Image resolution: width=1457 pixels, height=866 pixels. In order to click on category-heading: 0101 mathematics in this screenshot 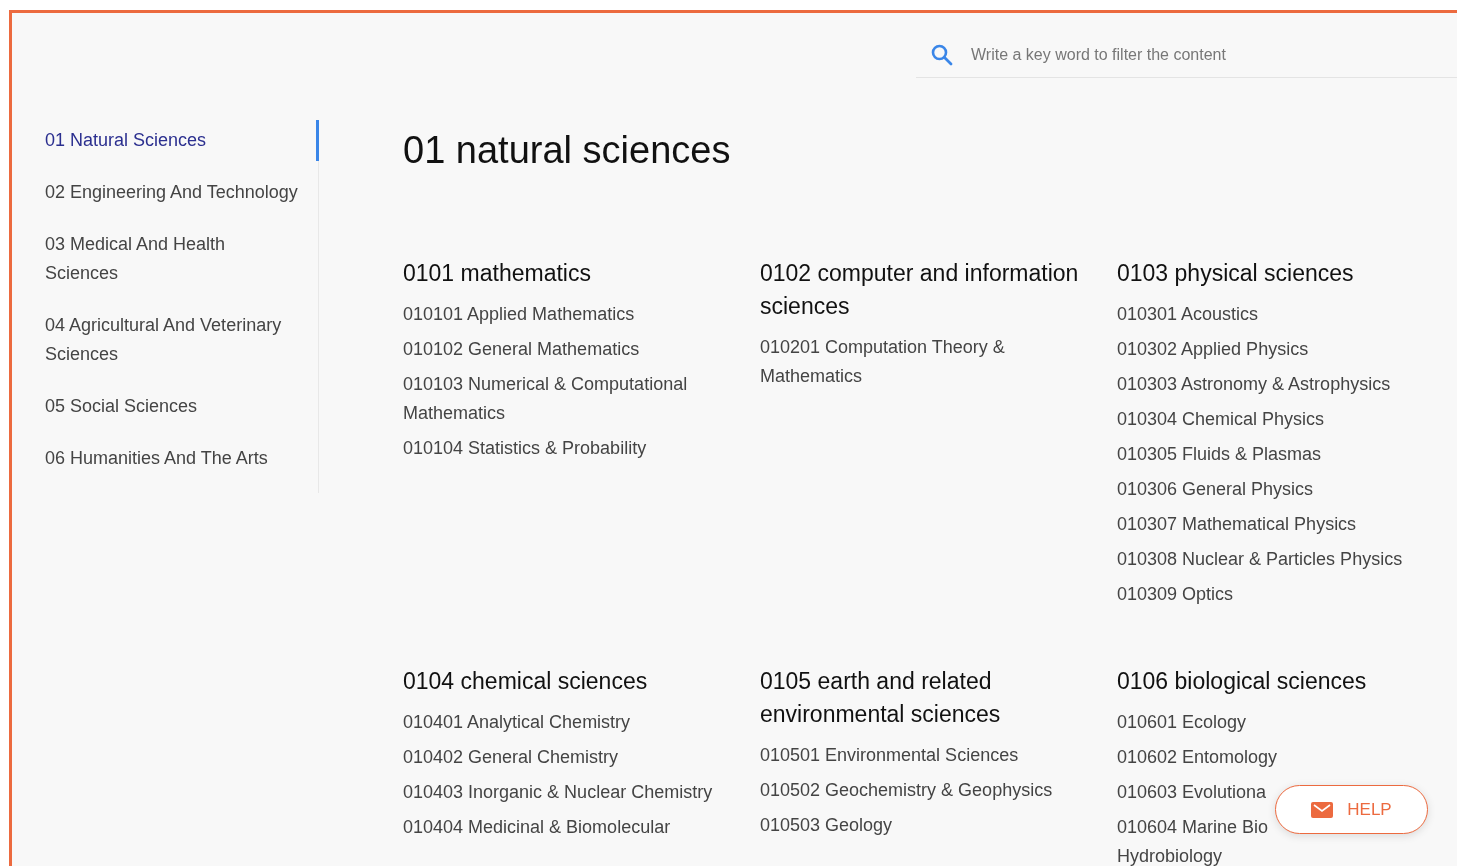, I will do `click(497, 273)`.